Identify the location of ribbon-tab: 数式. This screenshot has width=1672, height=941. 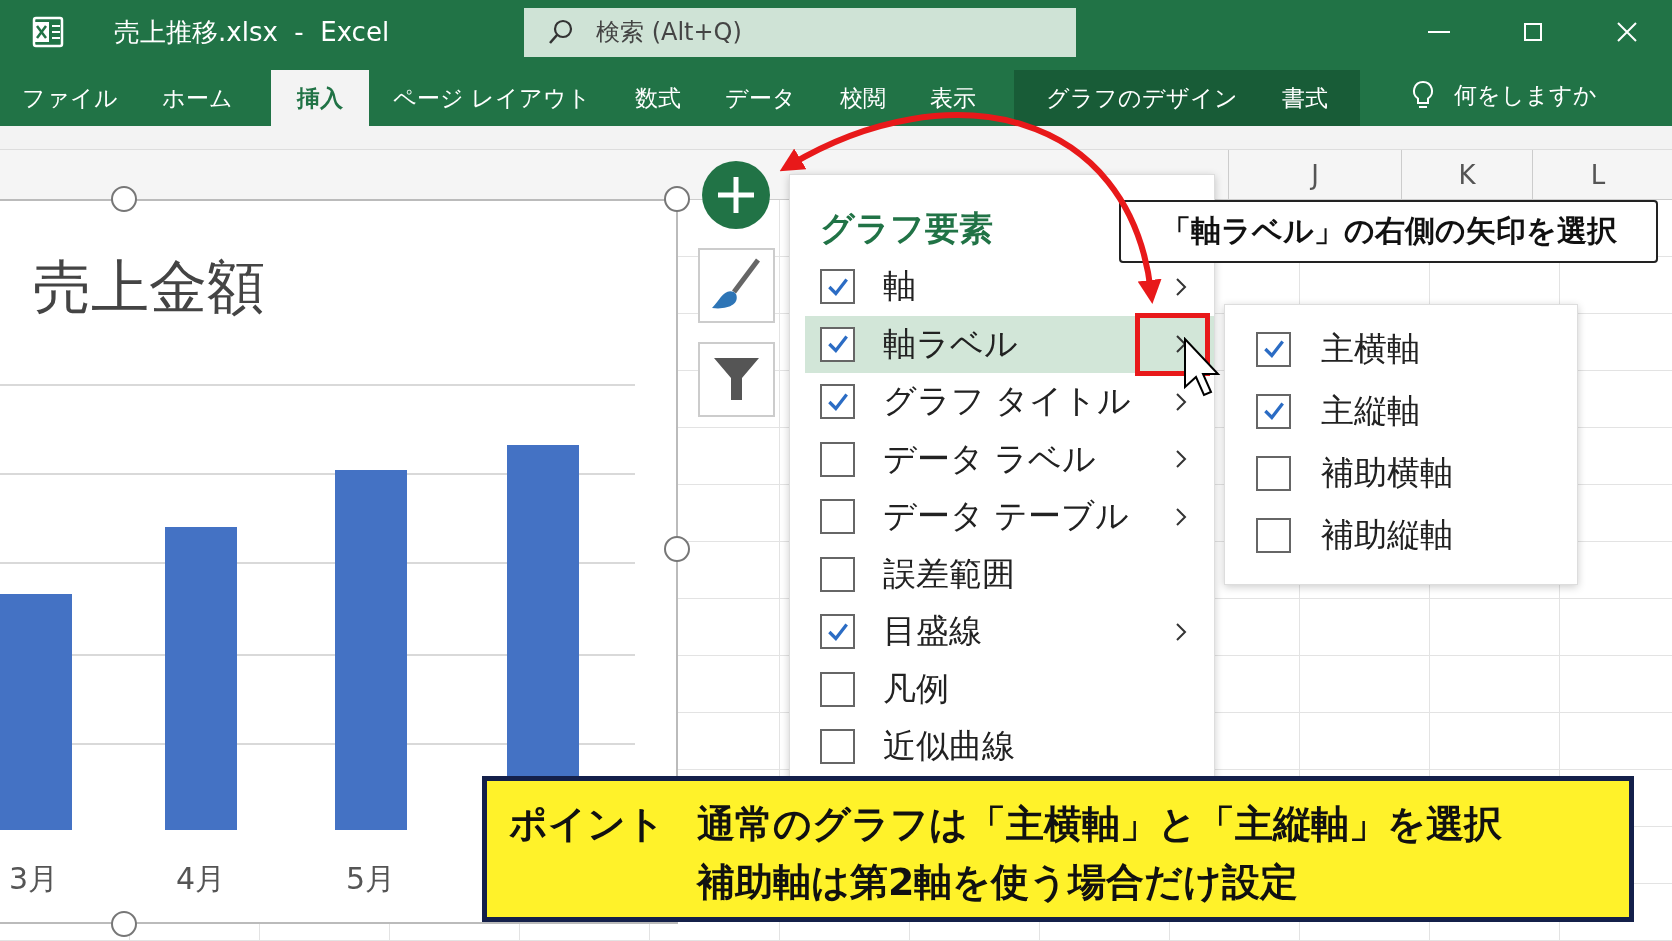
(658, 98).